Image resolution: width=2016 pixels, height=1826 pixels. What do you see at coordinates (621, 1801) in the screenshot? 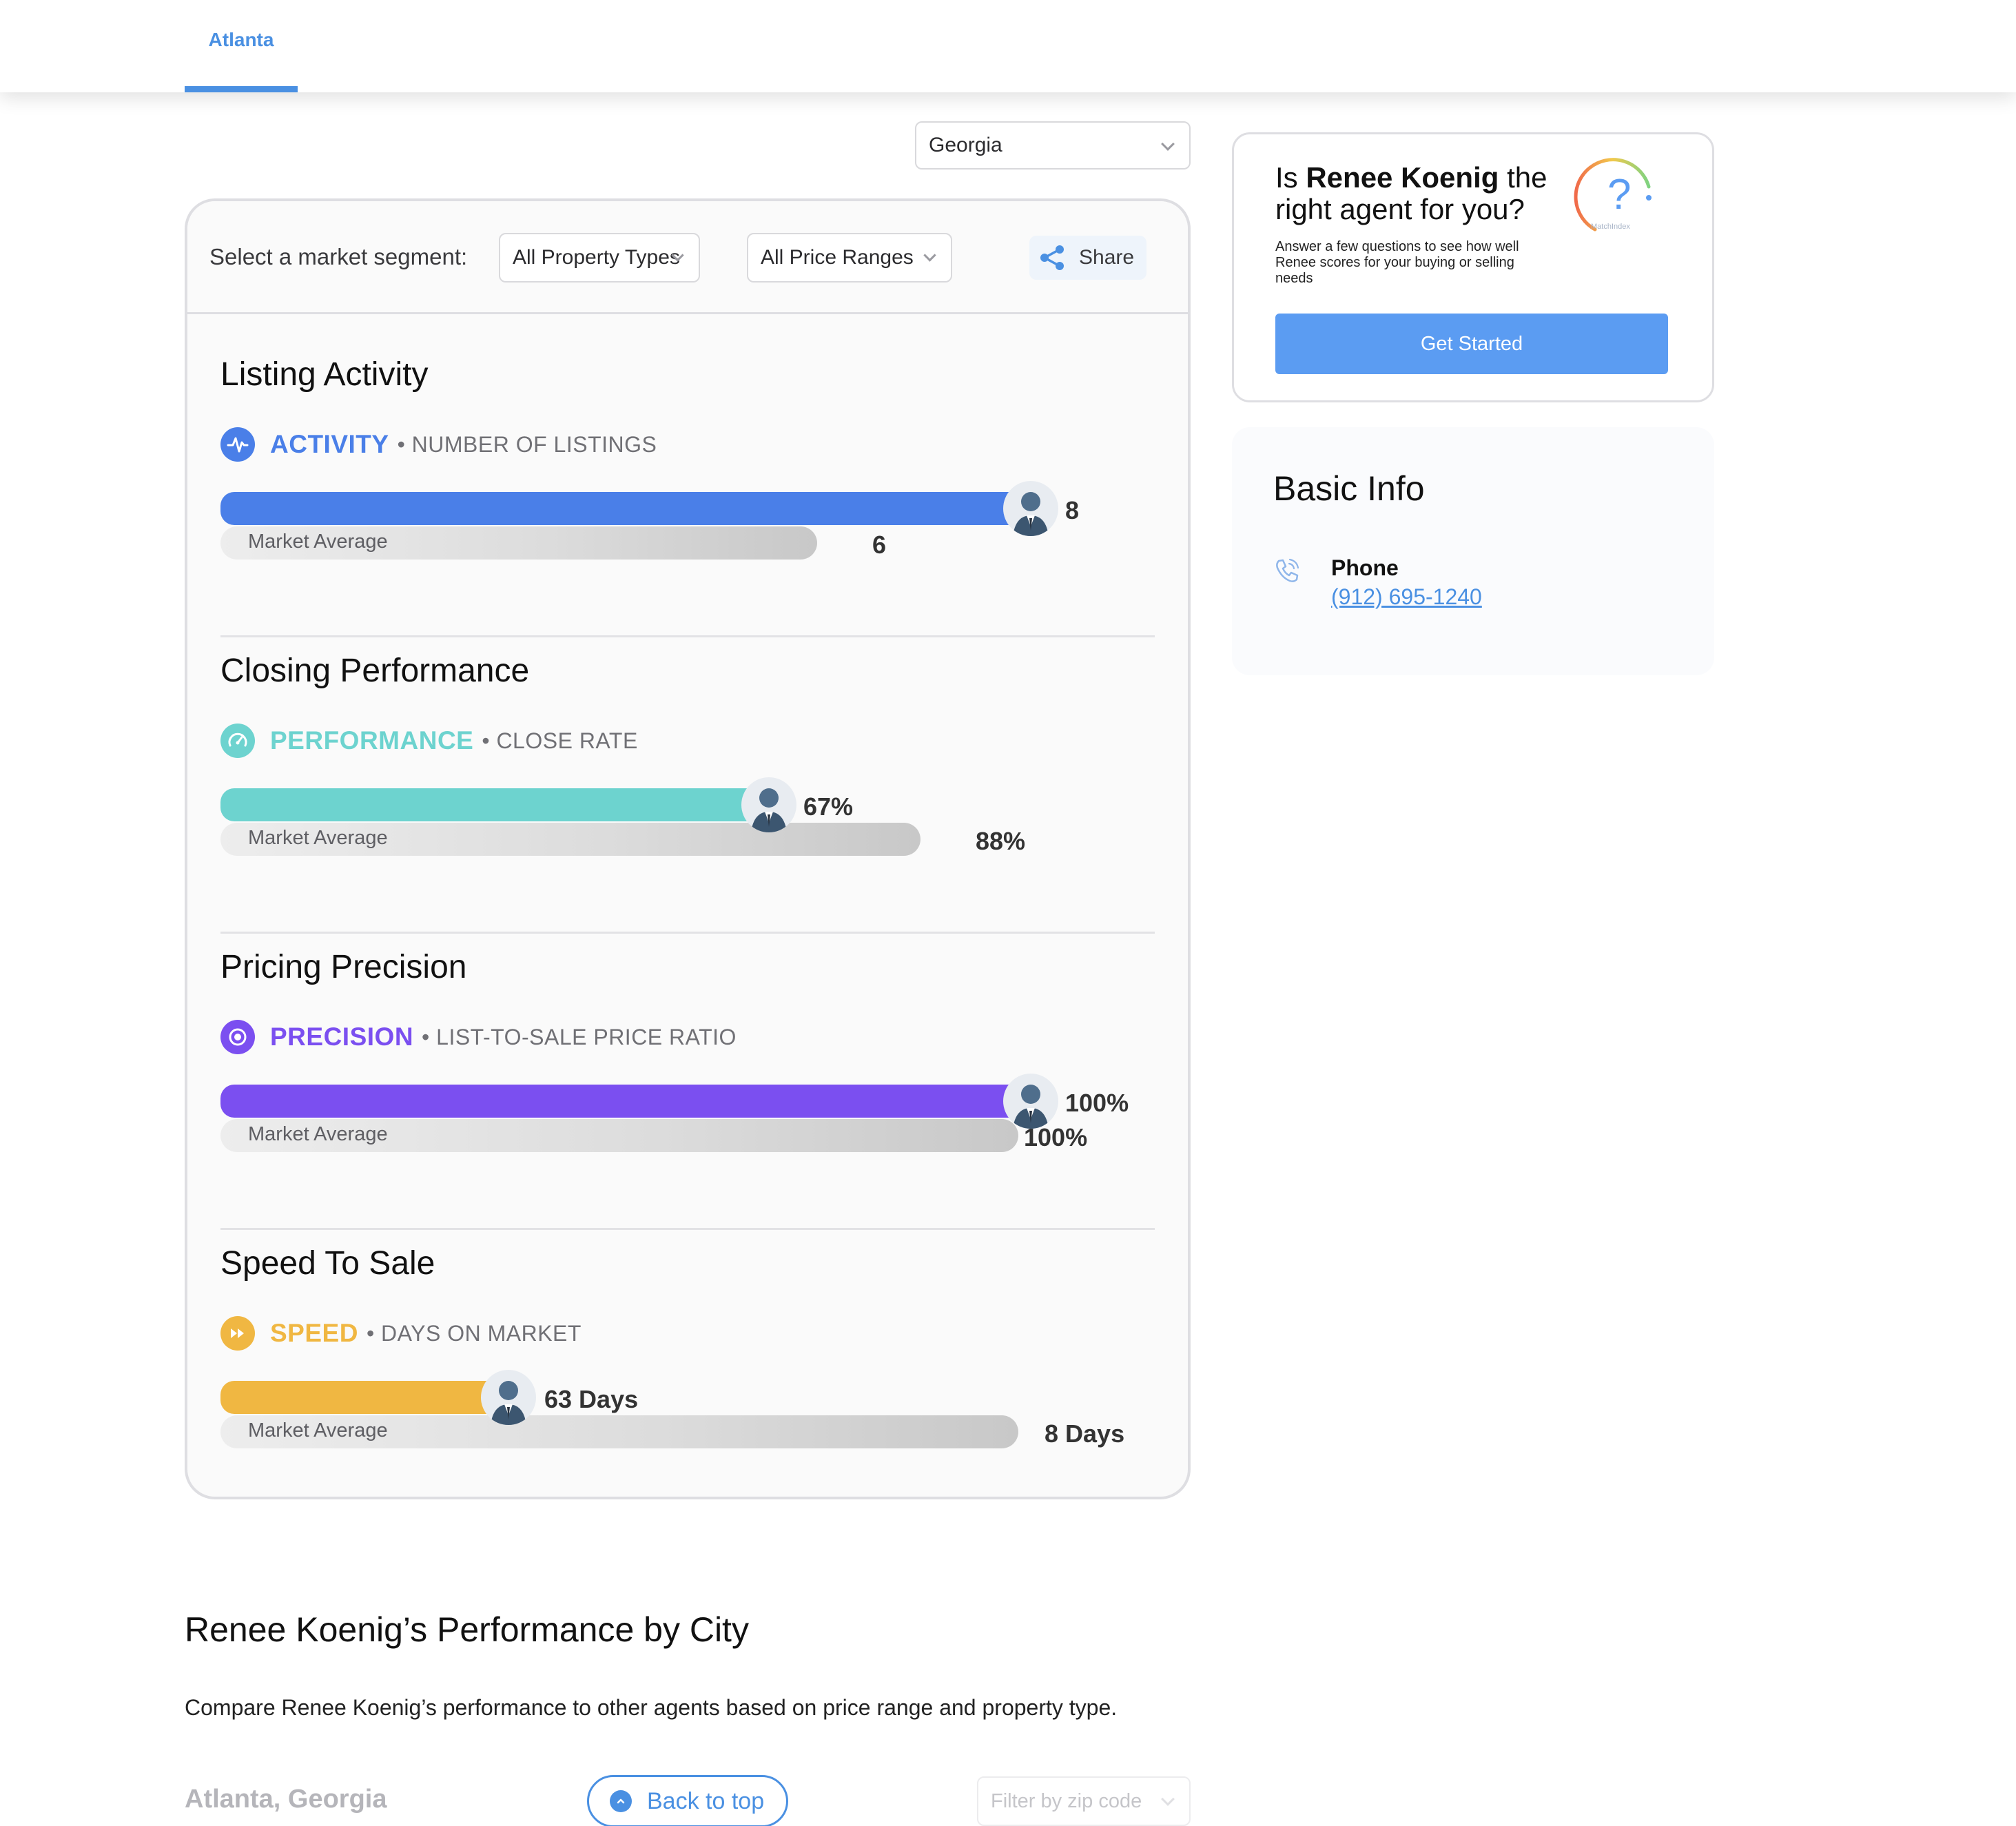
I see `chevron-up-icon` at bounding box center [621, 1801].